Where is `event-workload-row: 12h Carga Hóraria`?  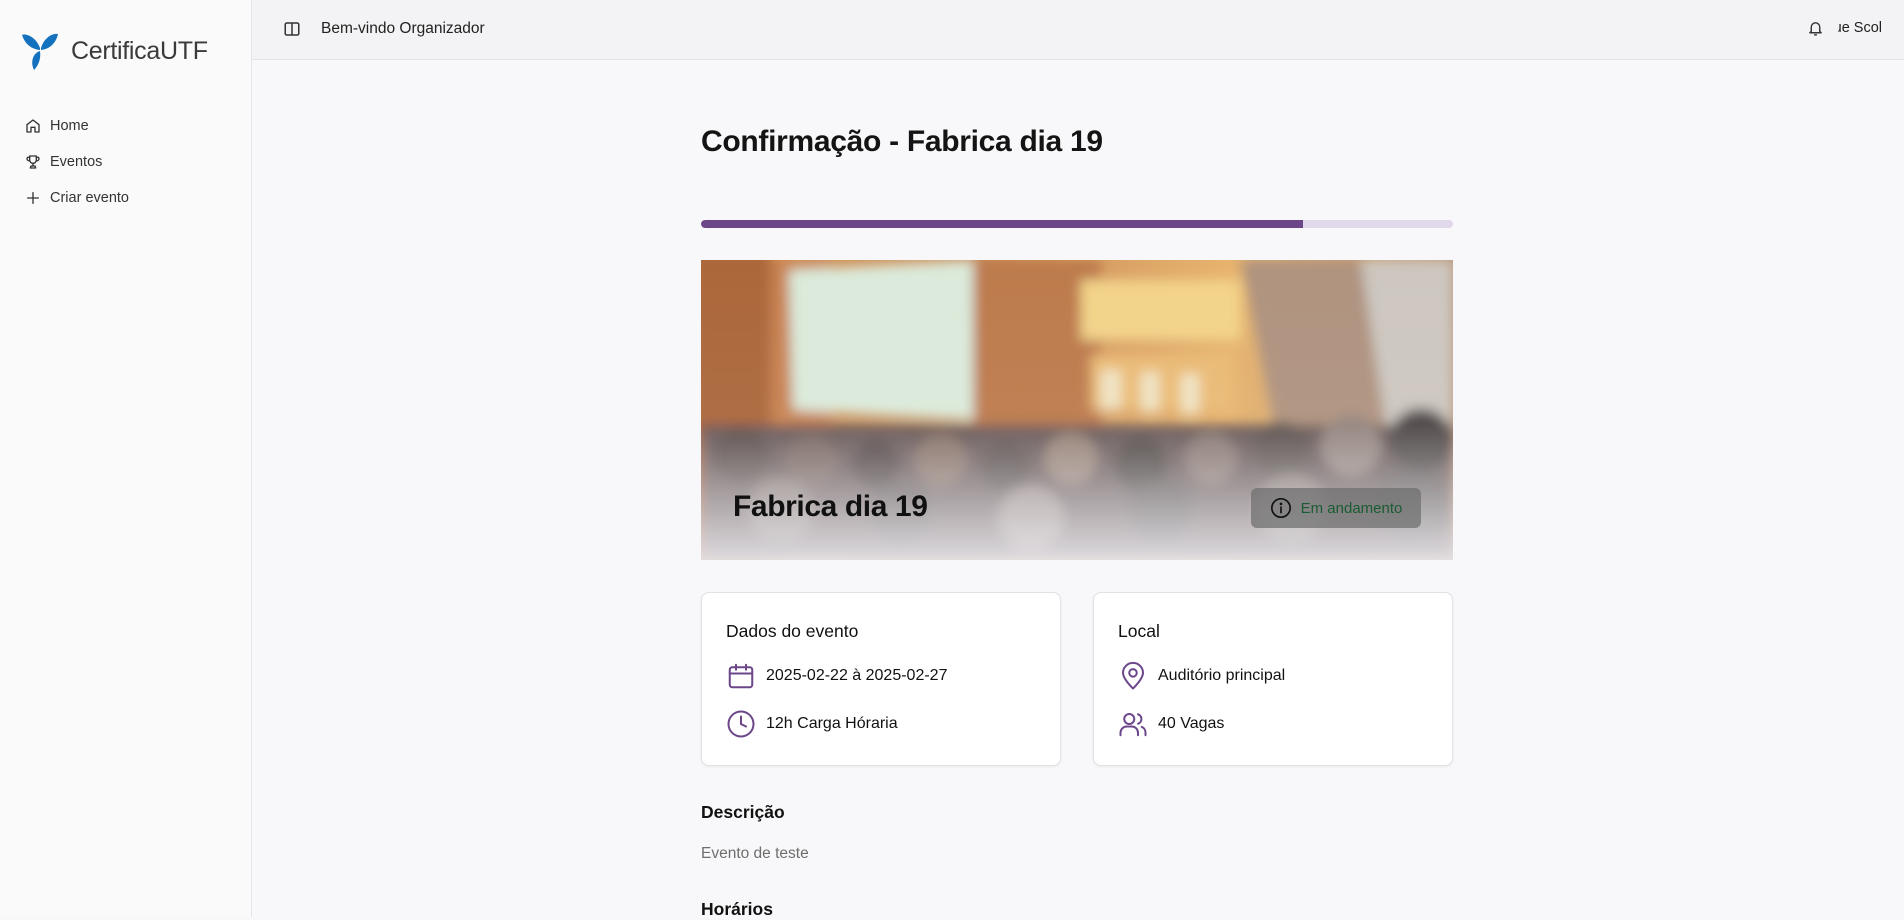
event-workload-row: 12h Carga Hóraria is located at coordinates (812, 724).